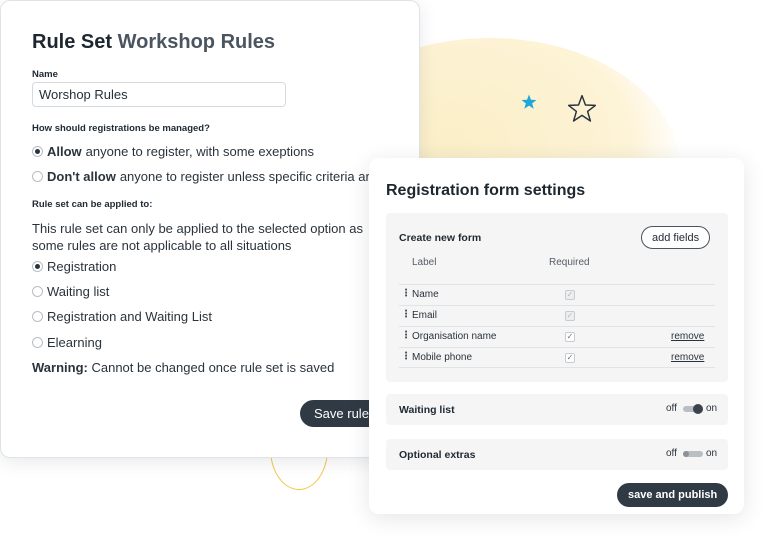 This screenshot has height=547, width=768. What do you see at coordinates (427, 410) in the screenshot?
I see `waiting-list-label: Waiting list` at bounding box center [427, 410].